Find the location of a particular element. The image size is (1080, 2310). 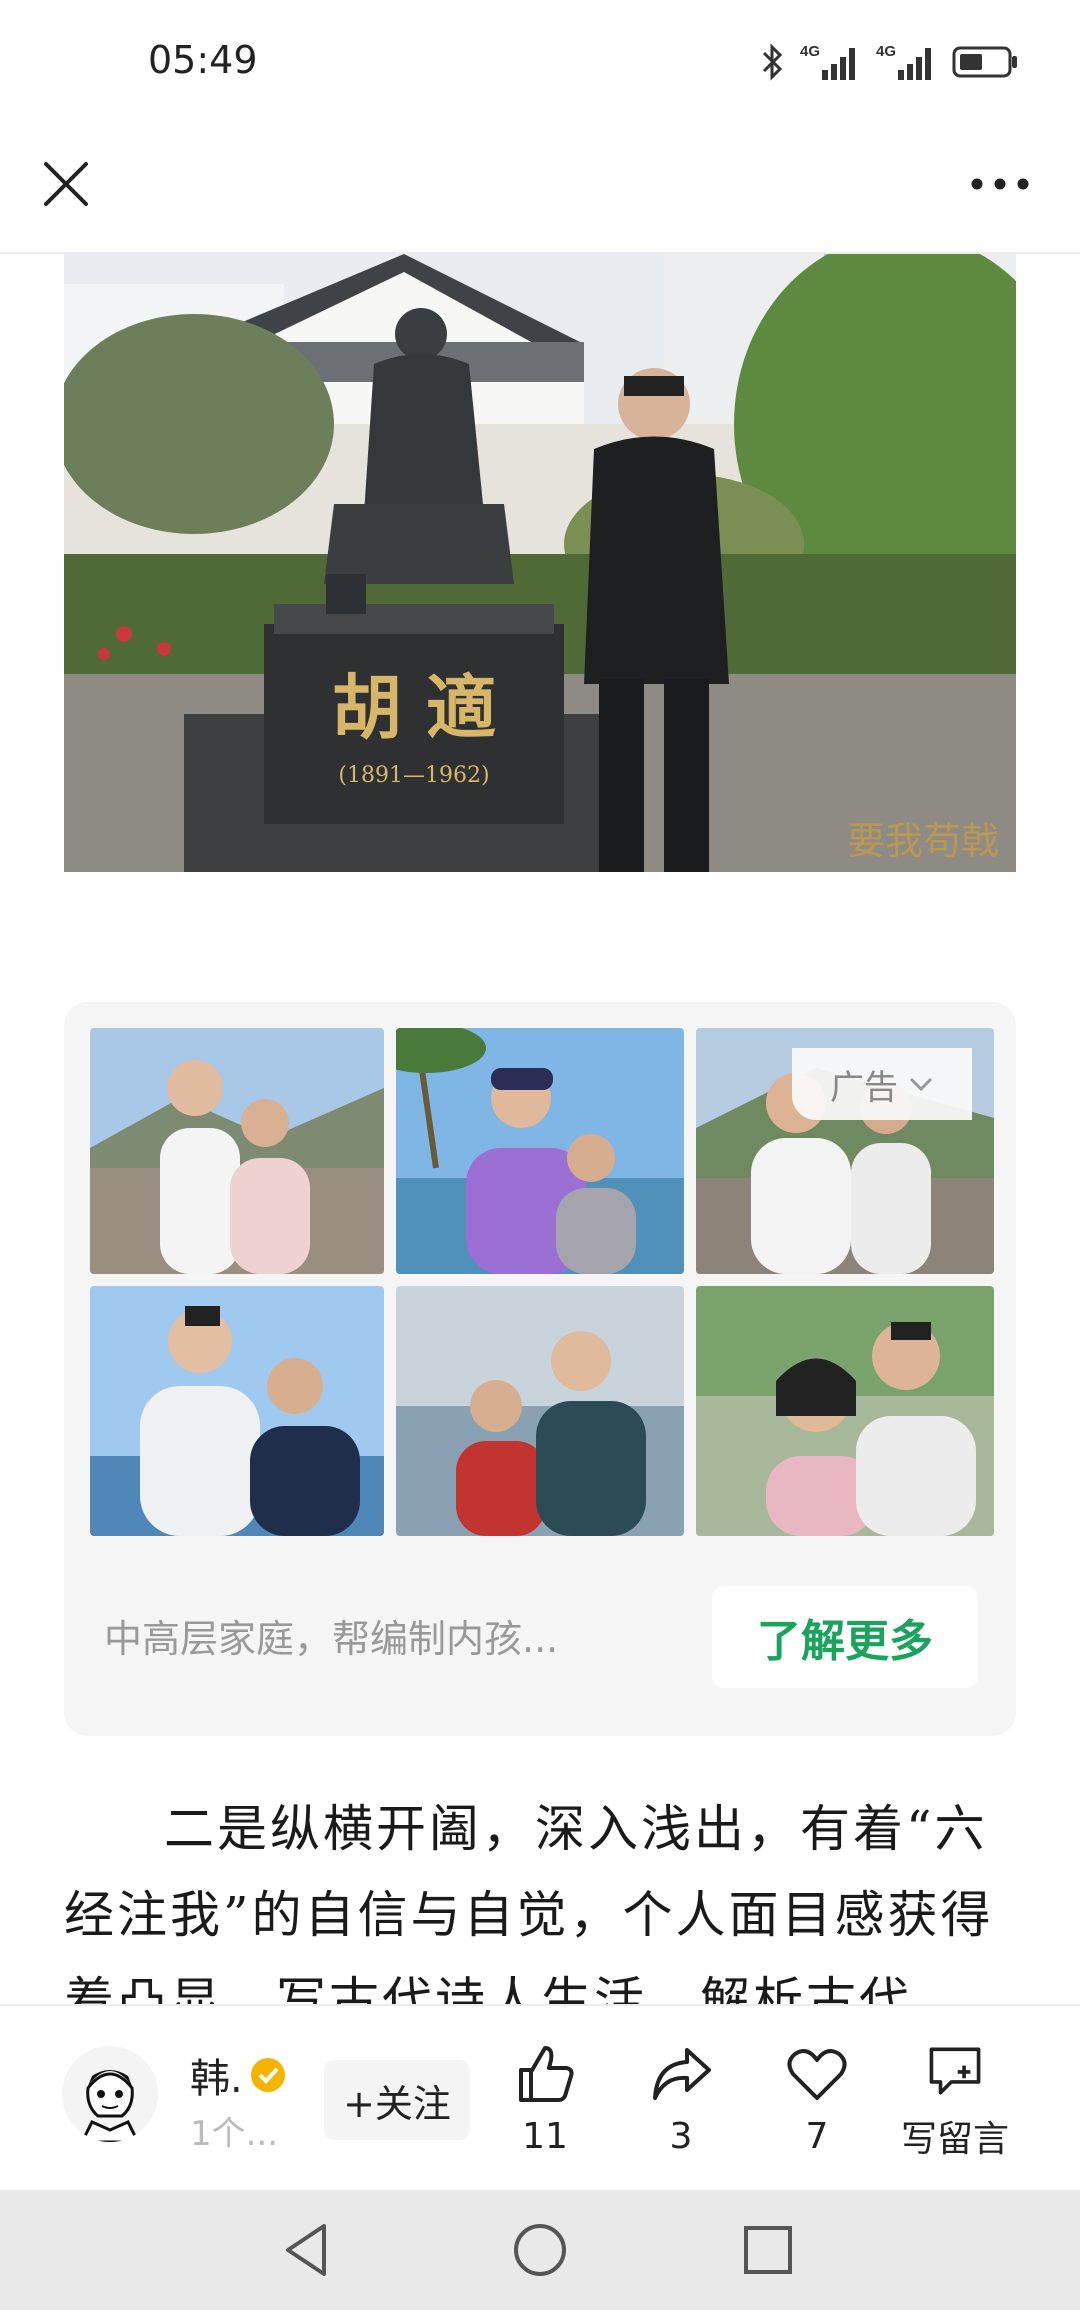

status-icons: 4G 4G is located at coordinates (889, 62).